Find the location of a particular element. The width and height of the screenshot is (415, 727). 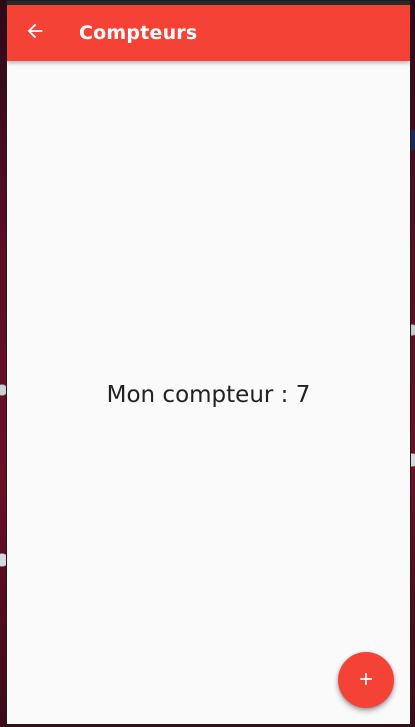

back-button is located at coordinates (35, 33).